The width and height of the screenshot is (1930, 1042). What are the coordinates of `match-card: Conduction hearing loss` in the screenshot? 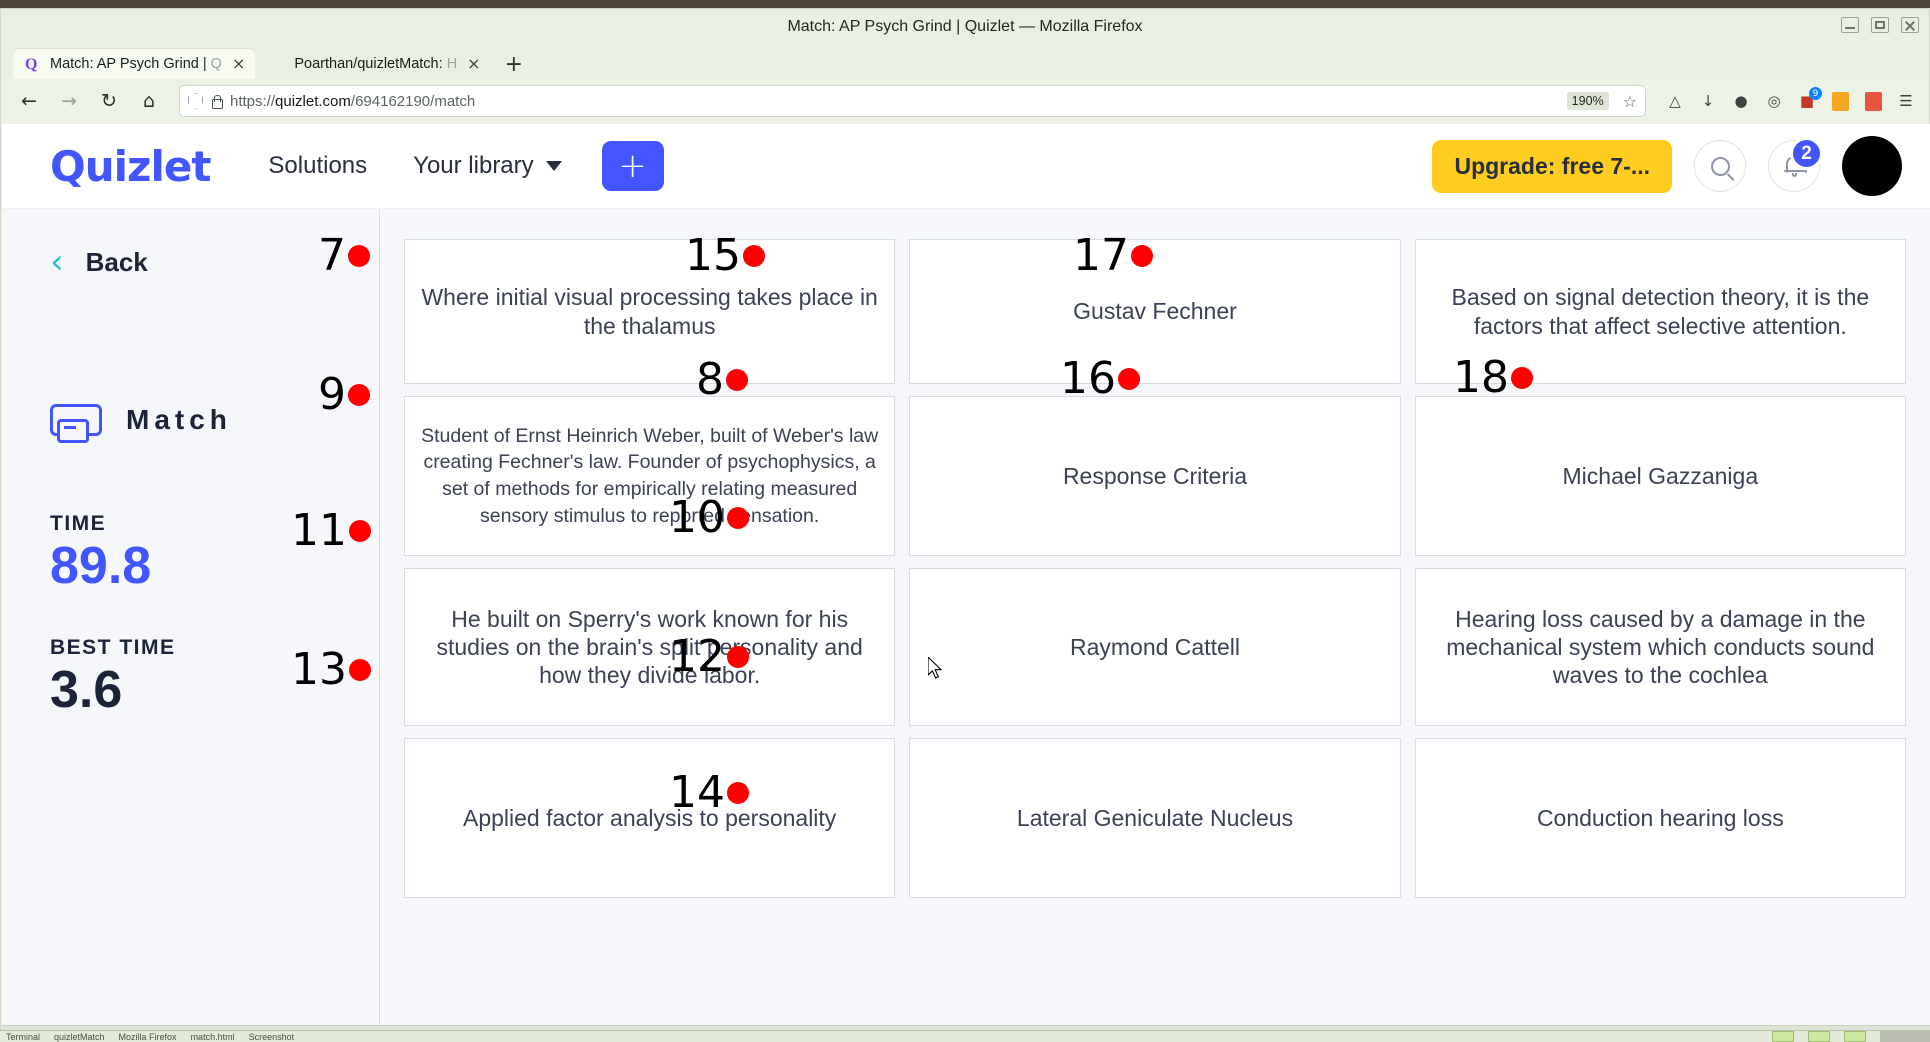 It's located at (1660, 818).